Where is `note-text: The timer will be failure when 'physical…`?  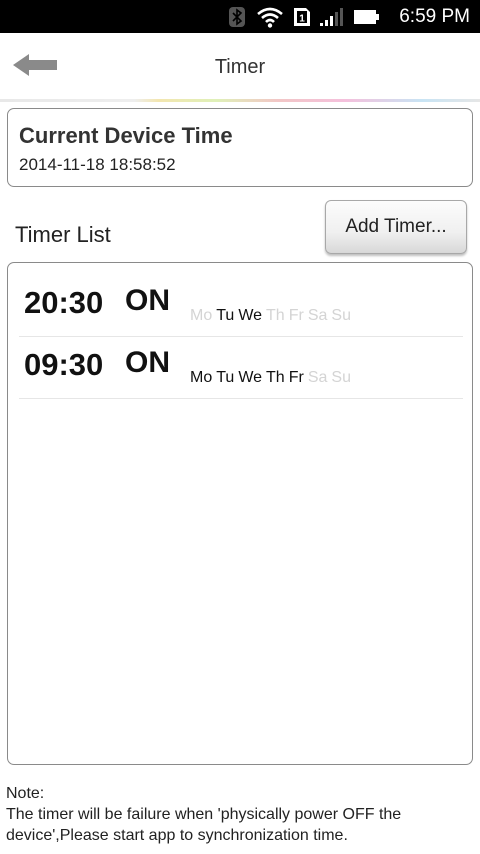 note-text: The timer will be failure when 'physical… is located at coordinates (204, 825).